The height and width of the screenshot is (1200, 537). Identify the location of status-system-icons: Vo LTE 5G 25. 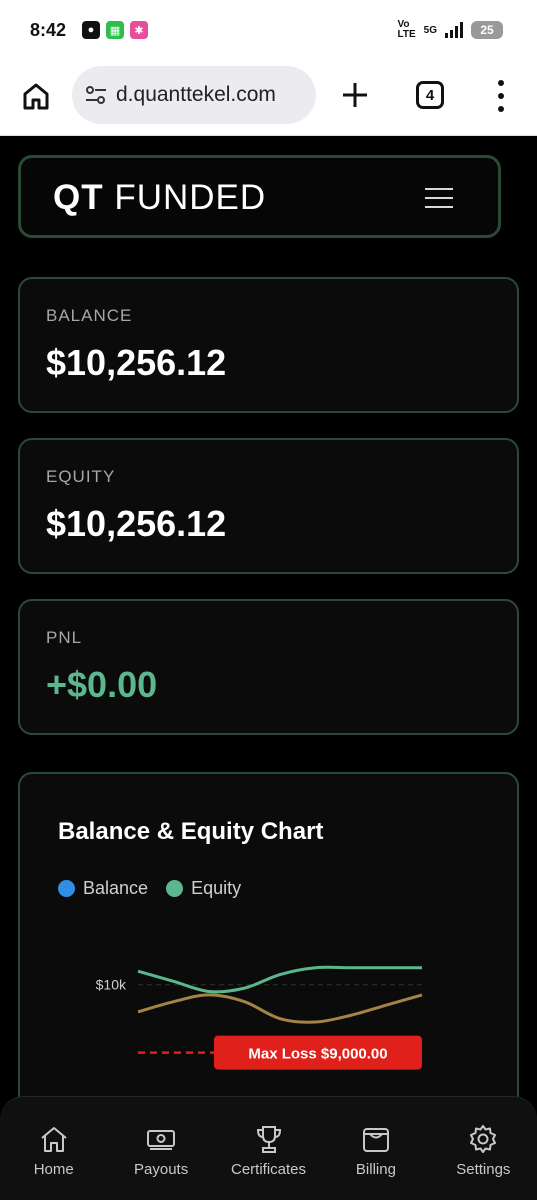
(450, 29).